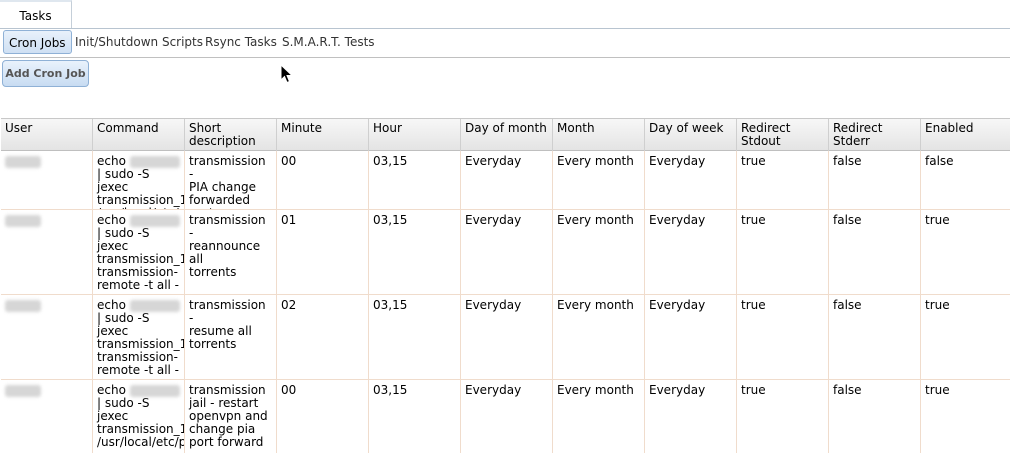 The width and height of the screenshot is (1010, 453). I want to click on column-header-month: Month, so click(599, 135).